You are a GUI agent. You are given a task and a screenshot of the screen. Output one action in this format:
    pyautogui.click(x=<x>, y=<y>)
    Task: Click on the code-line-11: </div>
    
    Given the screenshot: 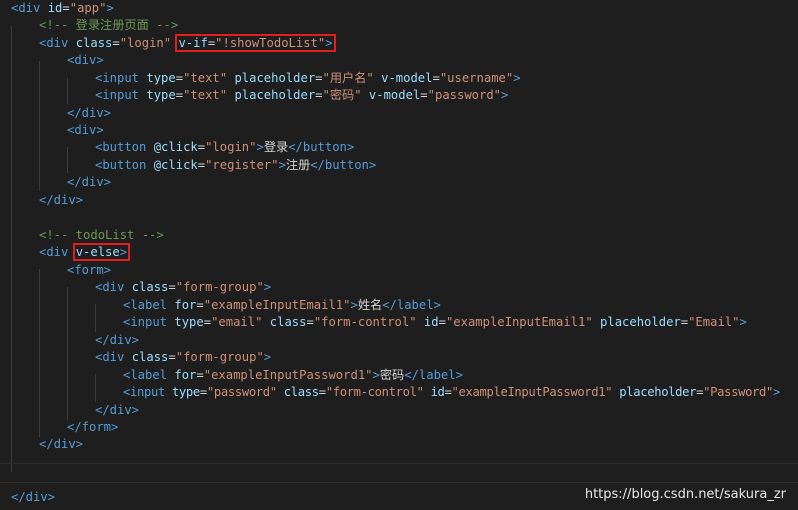 What is the action you would take?
    pyautogui.click(x=89, y=182)
    